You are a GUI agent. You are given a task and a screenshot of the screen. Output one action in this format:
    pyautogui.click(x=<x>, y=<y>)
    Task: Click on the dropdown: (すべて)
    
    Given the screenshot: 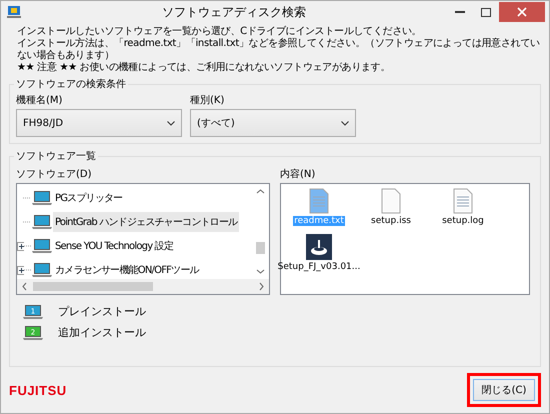 What is the action you would take?
    pyautogui.click(x=273, y=123)
    